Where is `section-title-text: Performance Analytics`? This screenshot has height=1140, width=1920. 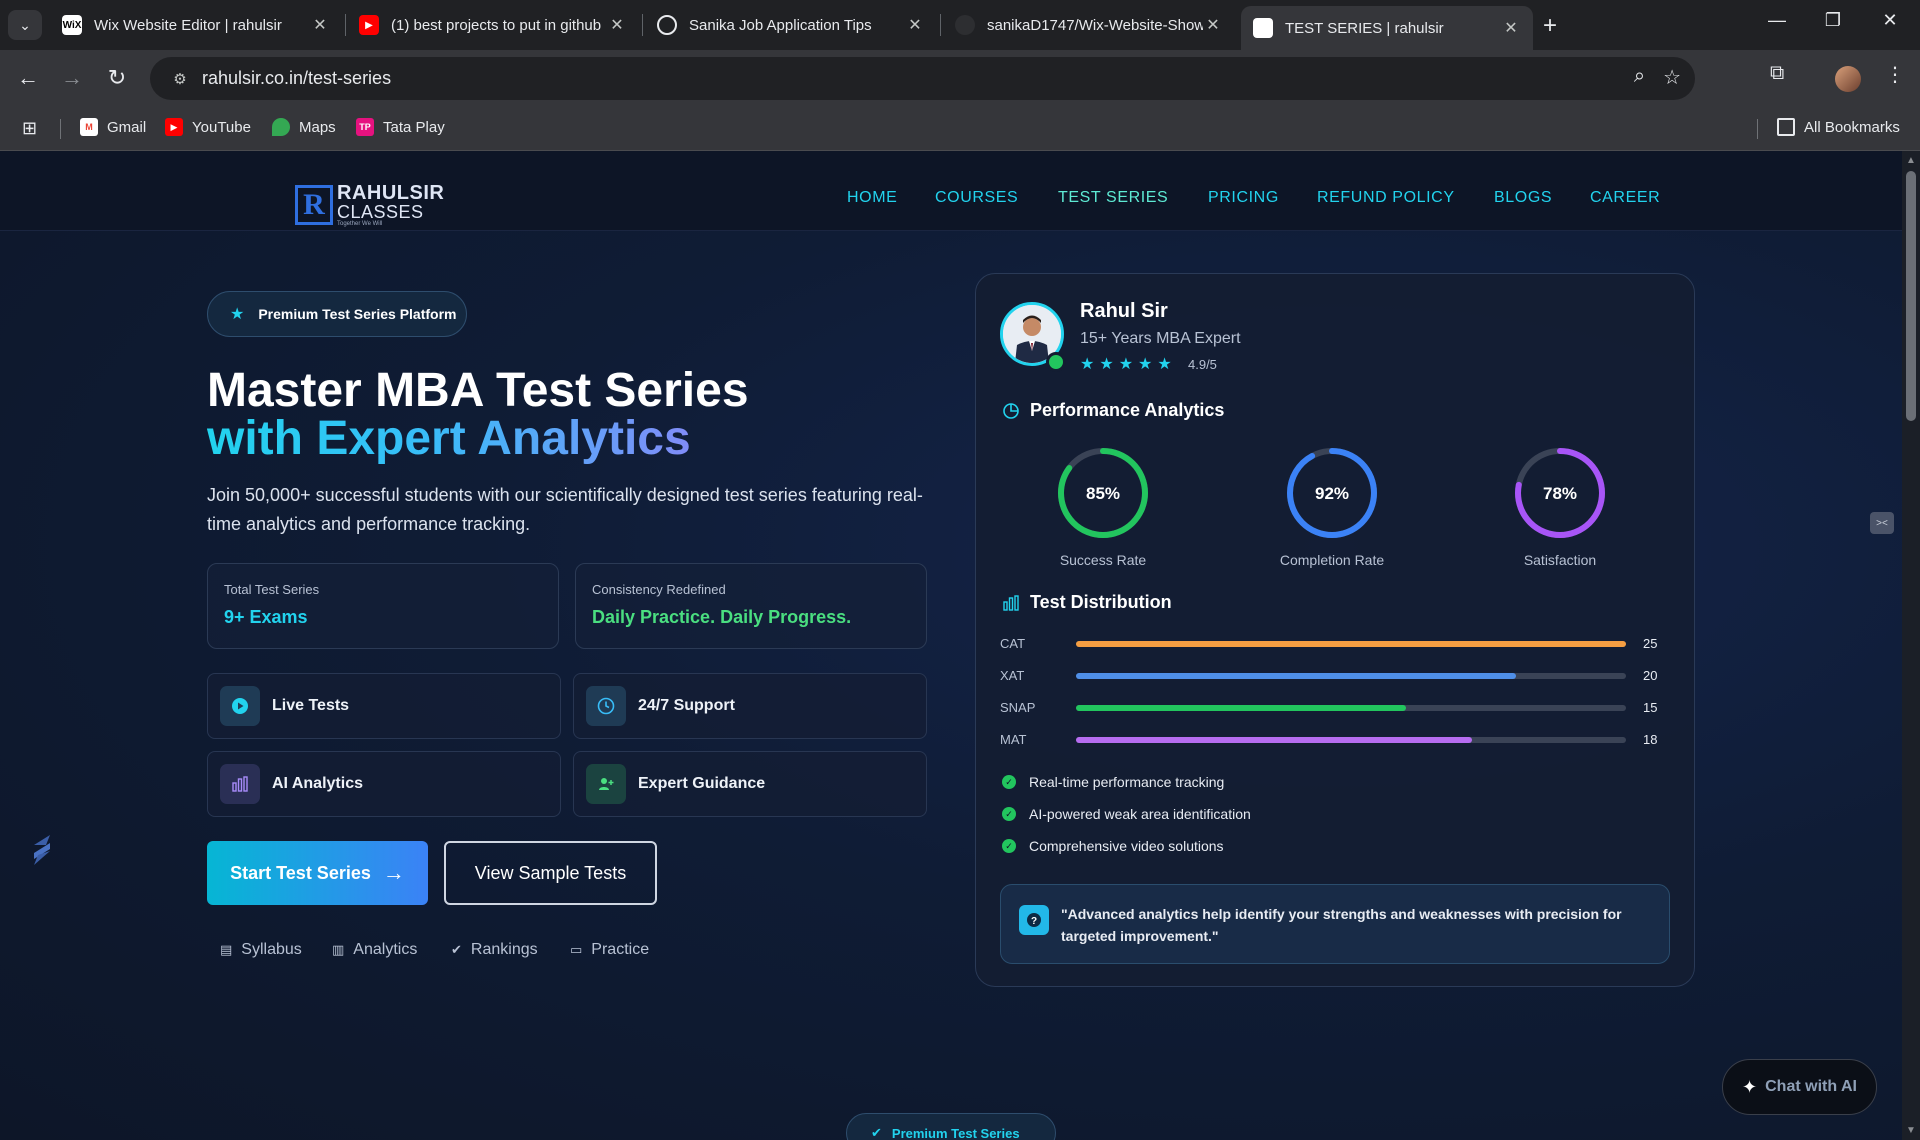
section-title-text: Performance Analytics is located at coordinates (1127, 410).